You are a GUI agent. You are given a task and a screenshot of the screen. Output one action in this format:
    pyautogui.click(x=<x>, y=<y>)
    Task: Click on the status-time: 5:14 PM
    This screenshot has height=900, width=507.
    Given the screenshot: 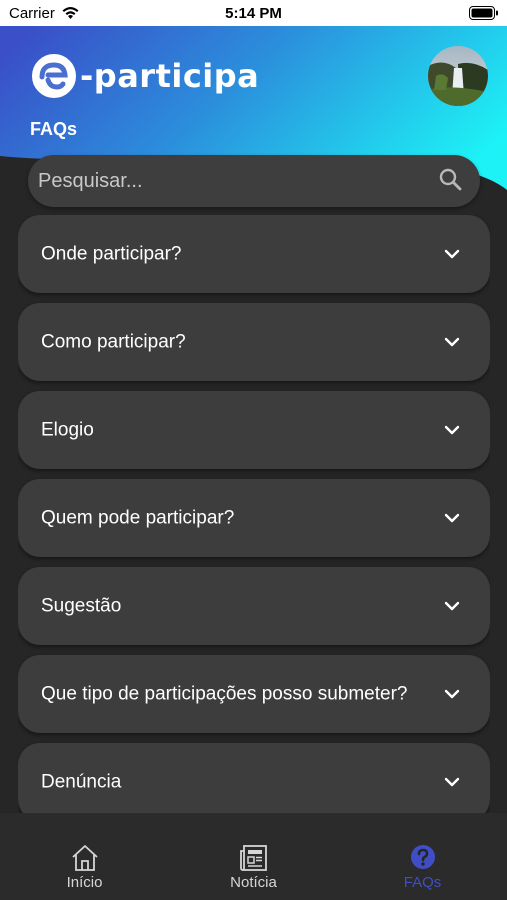 What is the action you would take?
    pyautogui.click(x=253, y=13)
    